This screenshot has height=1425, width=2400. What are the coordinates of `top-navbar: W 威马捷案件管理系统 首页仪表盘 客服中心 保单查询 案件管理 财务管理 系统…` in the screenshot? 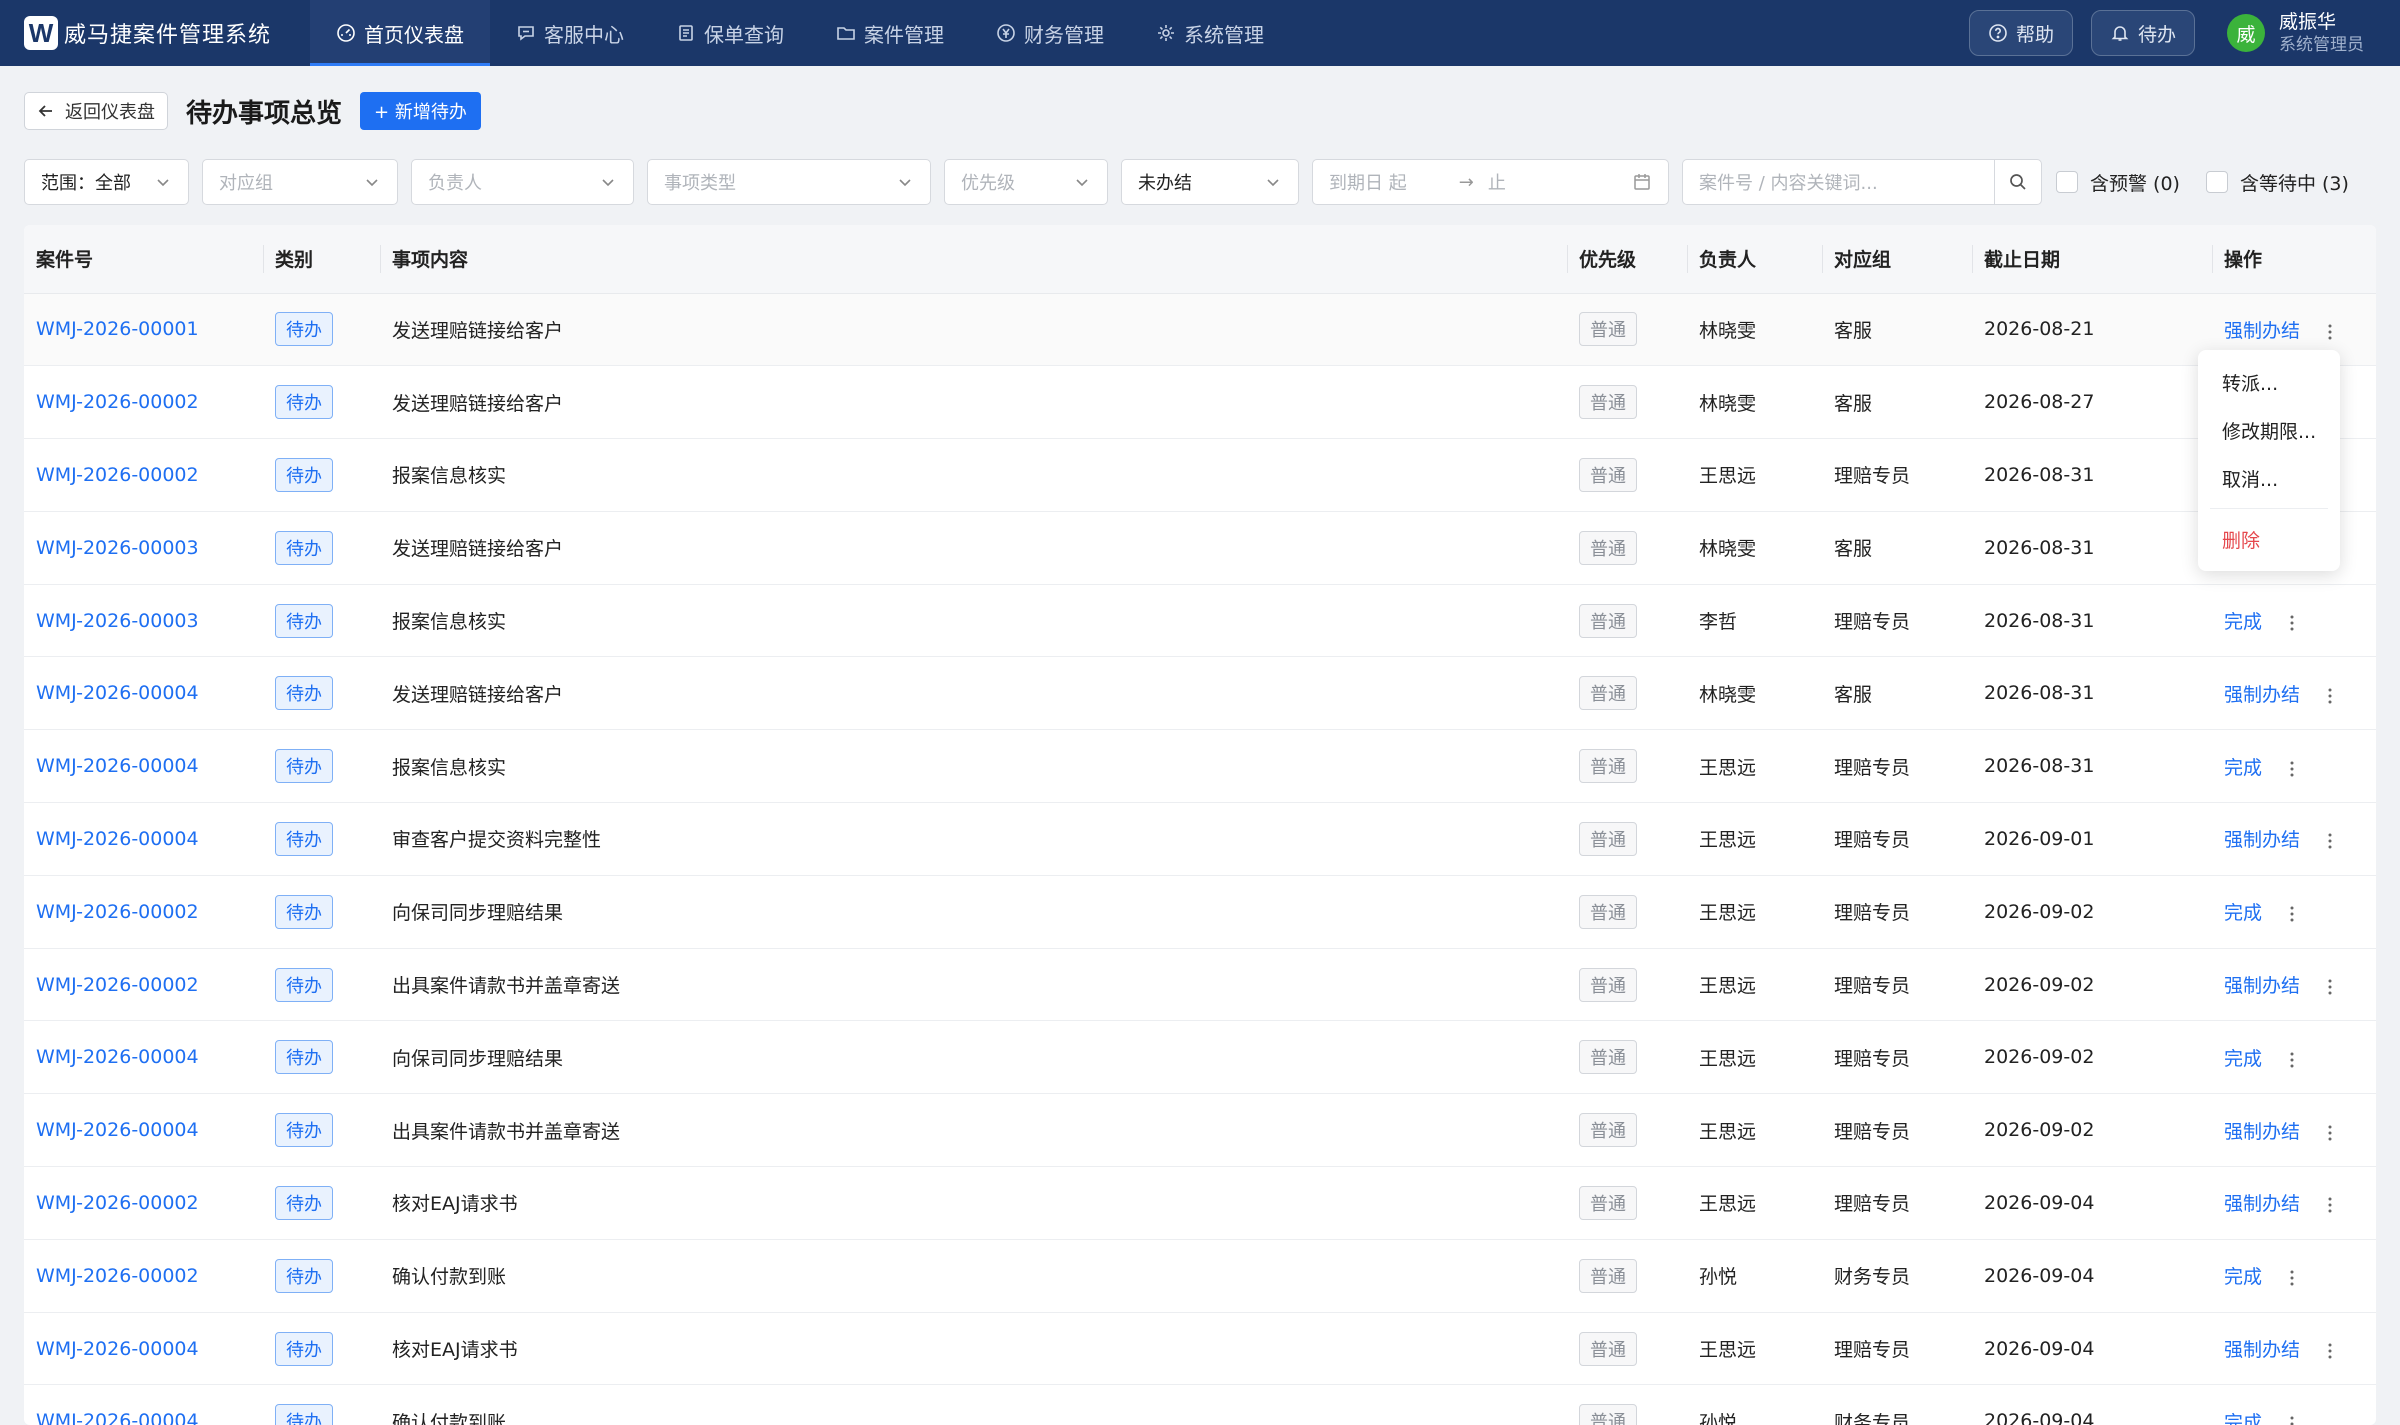 It's located at (1200, 33).